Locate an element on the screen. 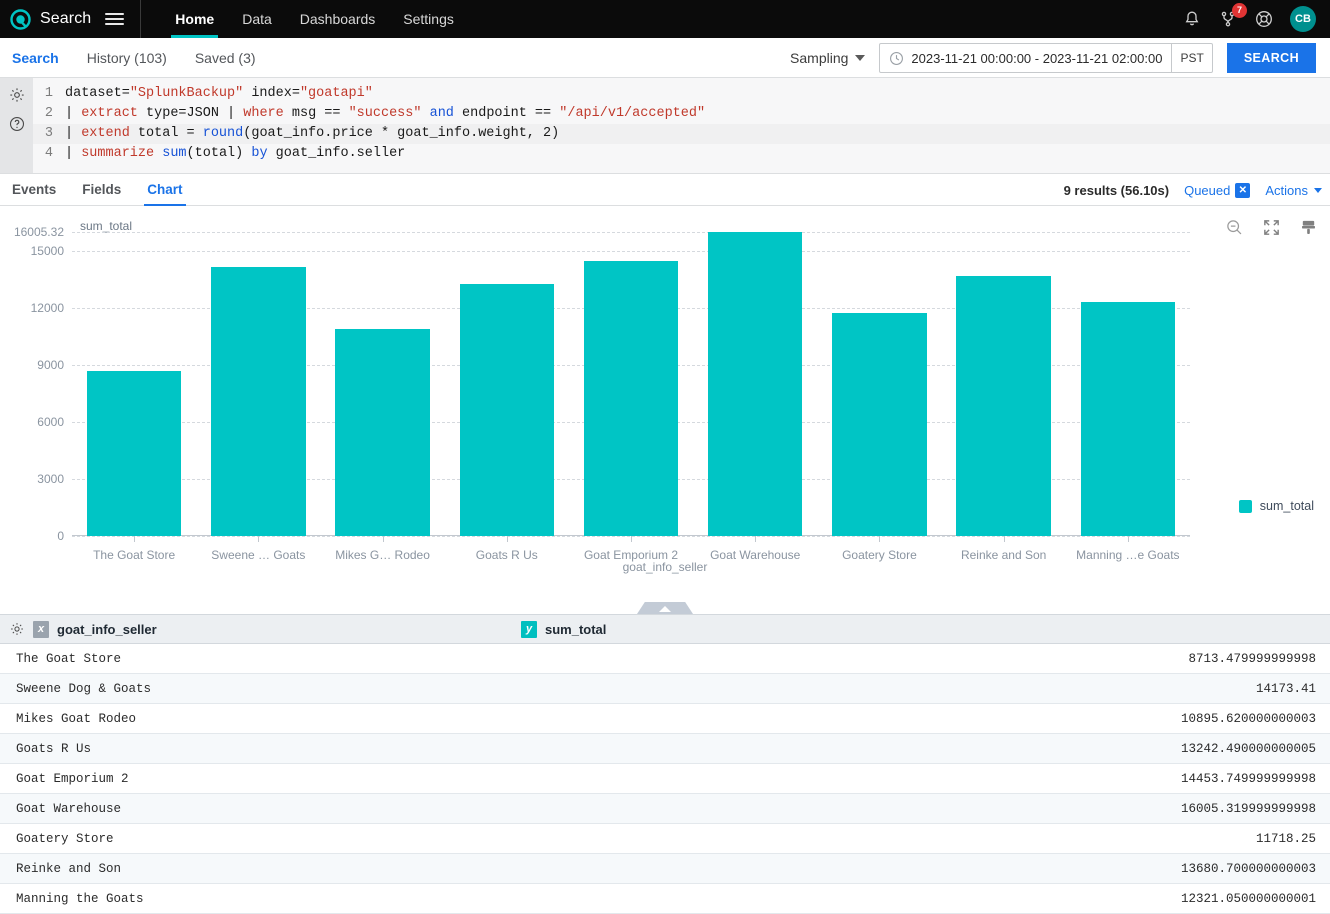 The width and height of the screenshot is (1330, 914). table-row: Goatery Store 11718.25 is located at coordinates (665, 839).